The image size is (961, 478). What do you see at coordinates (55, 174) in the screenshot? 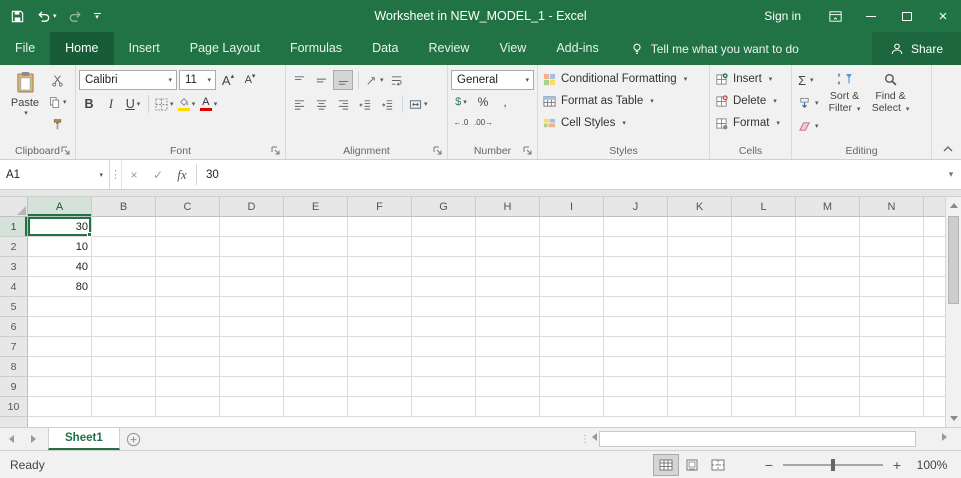
I see `name-box: A1 ▾` at bounding box center [55, 174].